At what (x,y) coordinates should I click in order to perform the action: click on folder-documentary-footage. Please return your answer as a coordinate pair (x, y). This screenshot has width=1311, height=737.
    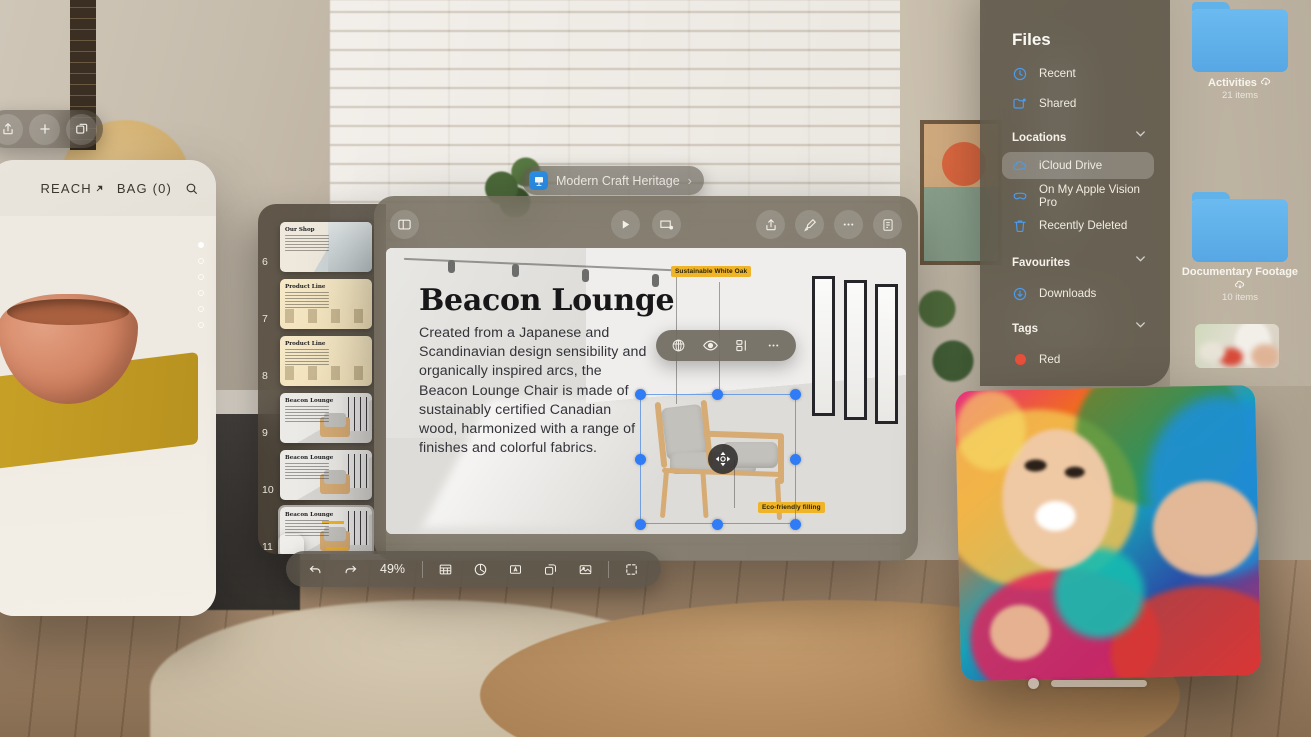
    Looking at the image, I should click on (1240, 227).